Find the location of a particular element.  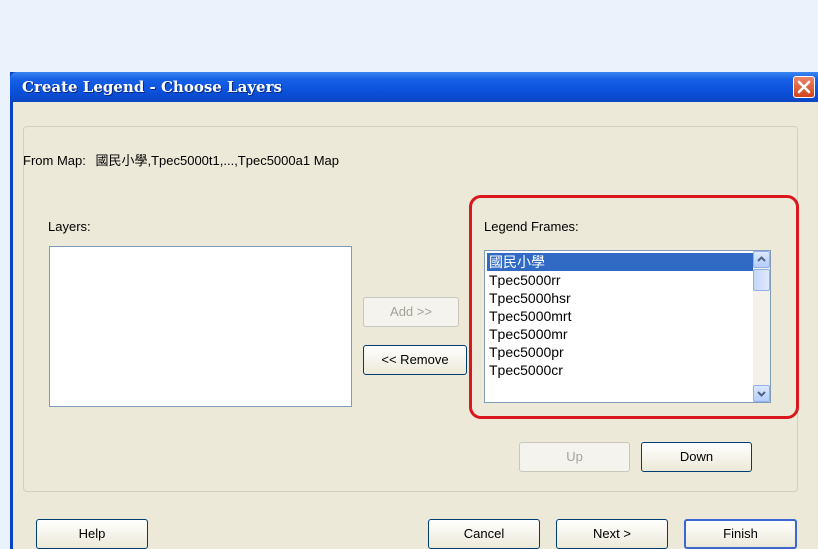

down-button: Down is located at coordinates (696, 457).